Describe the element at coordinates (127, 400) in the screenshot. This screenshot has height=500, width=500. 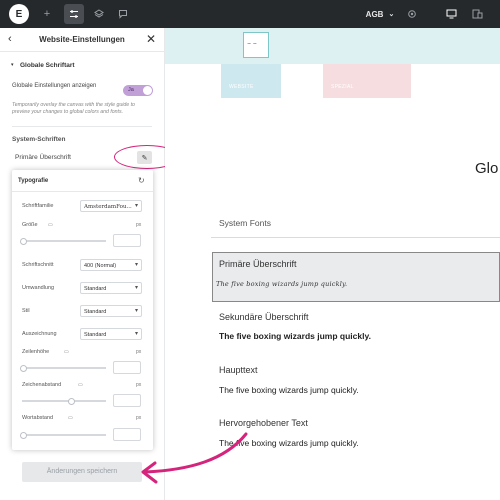
I see `letter-spacing-input` at that location.